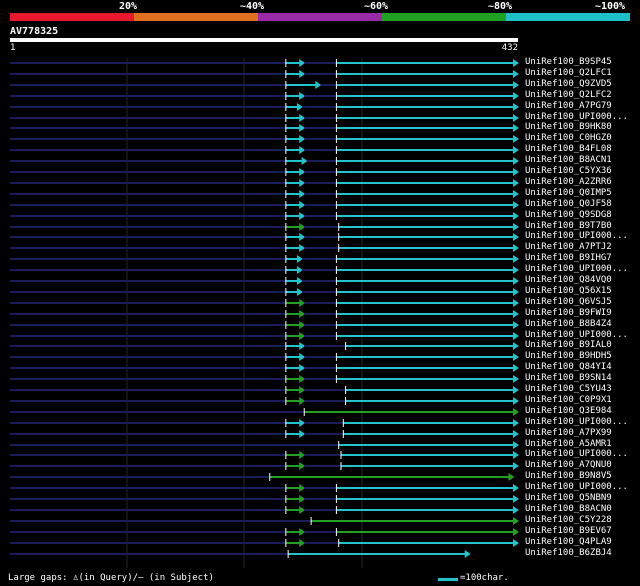  What do you see at coordinates (568, 215) in the screenshot?
I see `hit-label-link: UniRef100_Q9SDG8` at bounding box center [568, 215].